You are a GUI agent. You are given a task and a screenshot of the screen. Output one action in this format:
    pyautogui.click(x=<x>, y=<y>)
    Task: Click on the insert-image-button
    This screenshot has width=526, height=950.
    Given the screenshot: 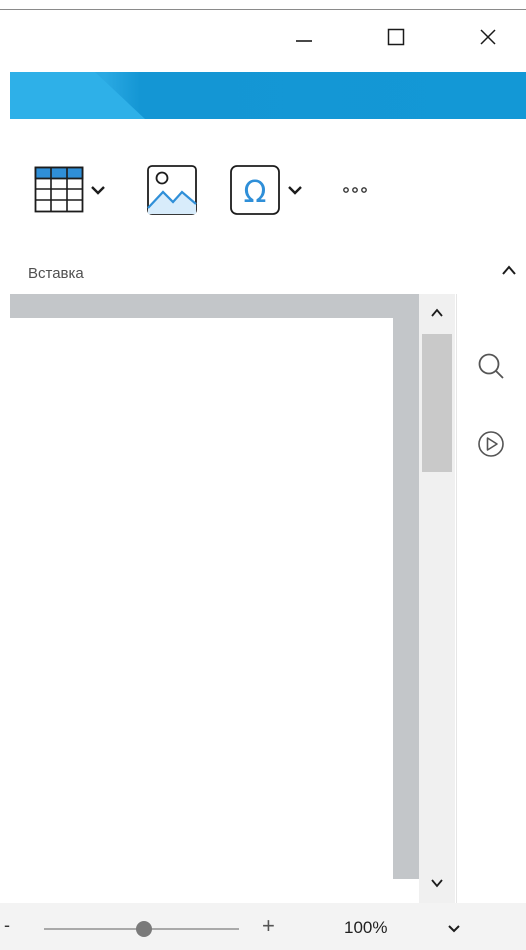 What is the action you would take?
    pyautogui.click(x=172, y=190)
    